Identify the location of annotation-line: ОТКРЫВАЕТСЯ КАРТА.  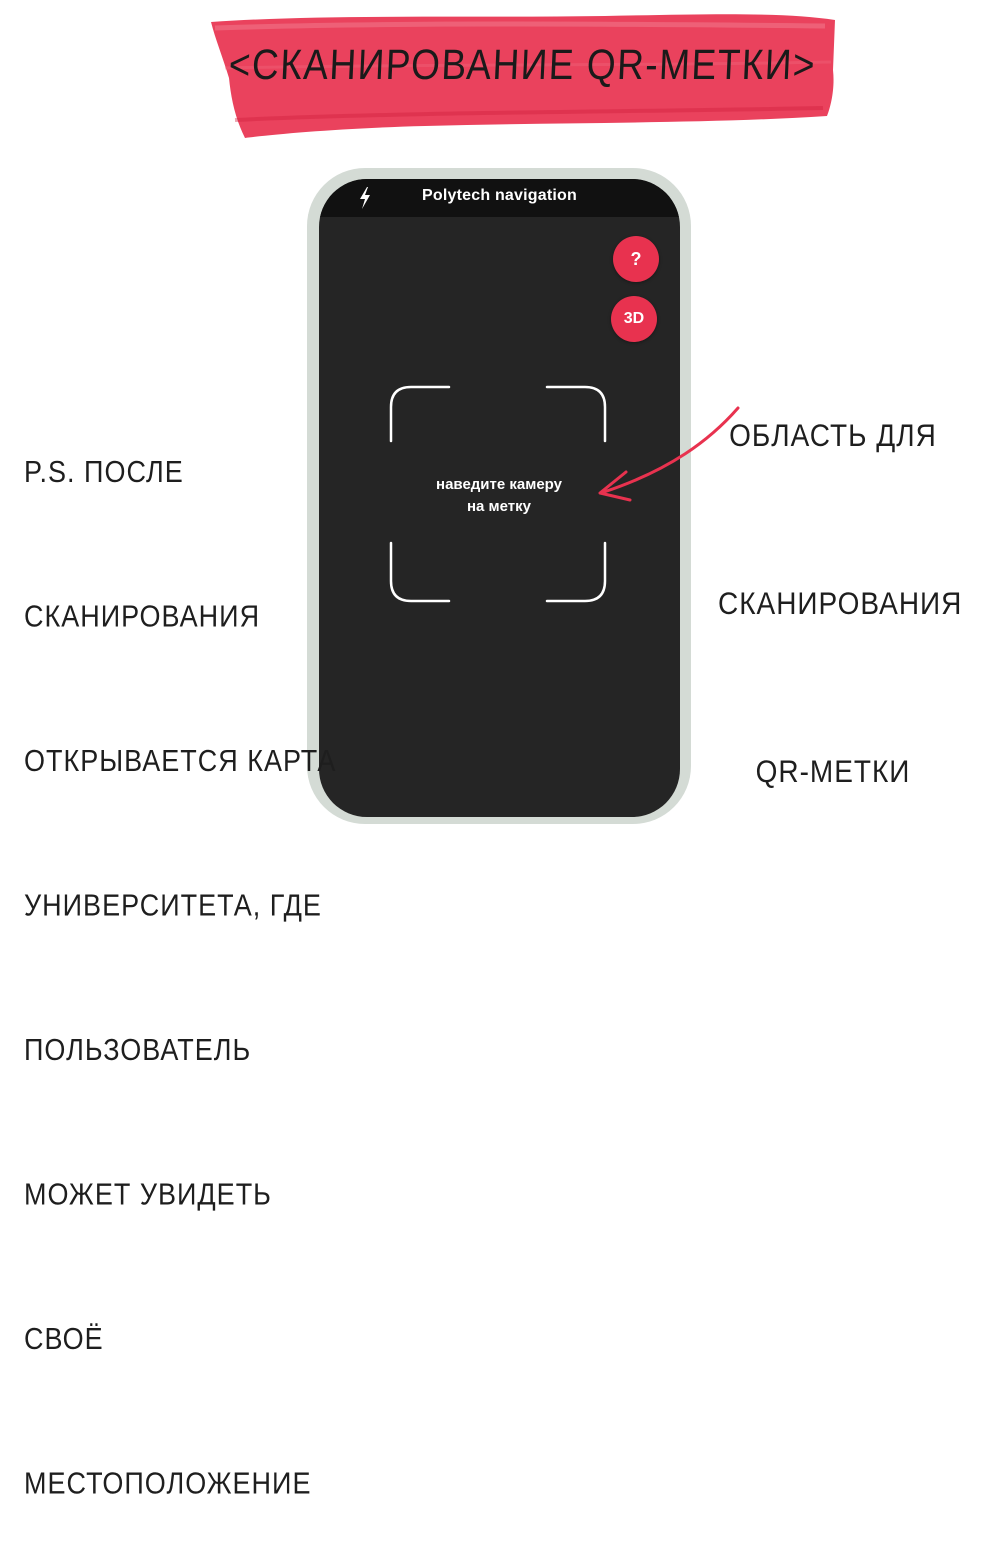
(180, 761).